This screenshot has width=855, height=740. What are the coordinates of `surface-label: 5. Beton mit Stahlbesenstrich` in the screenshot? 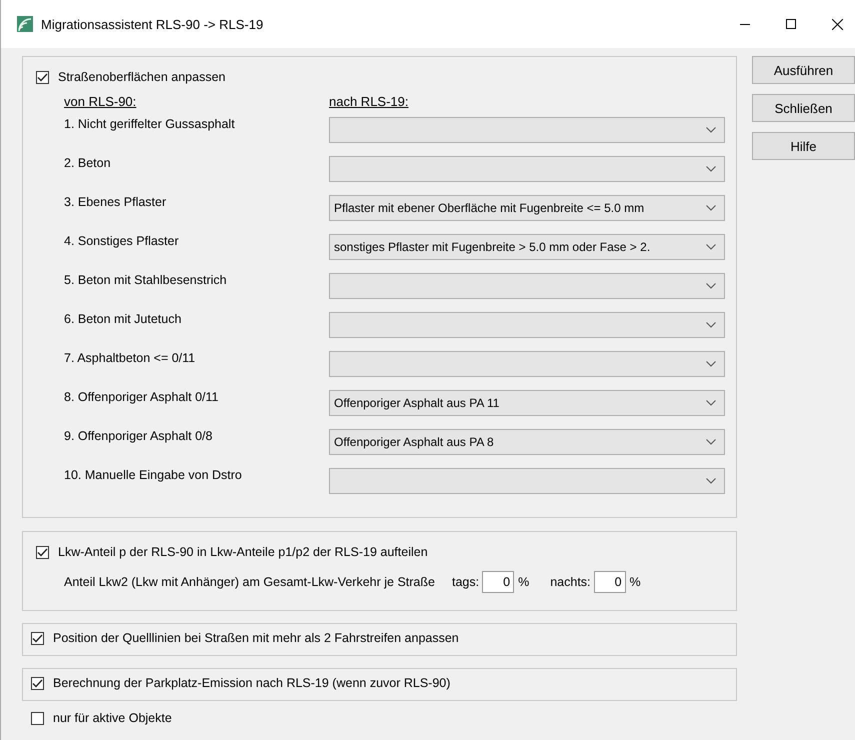 It's located at (146, 280).